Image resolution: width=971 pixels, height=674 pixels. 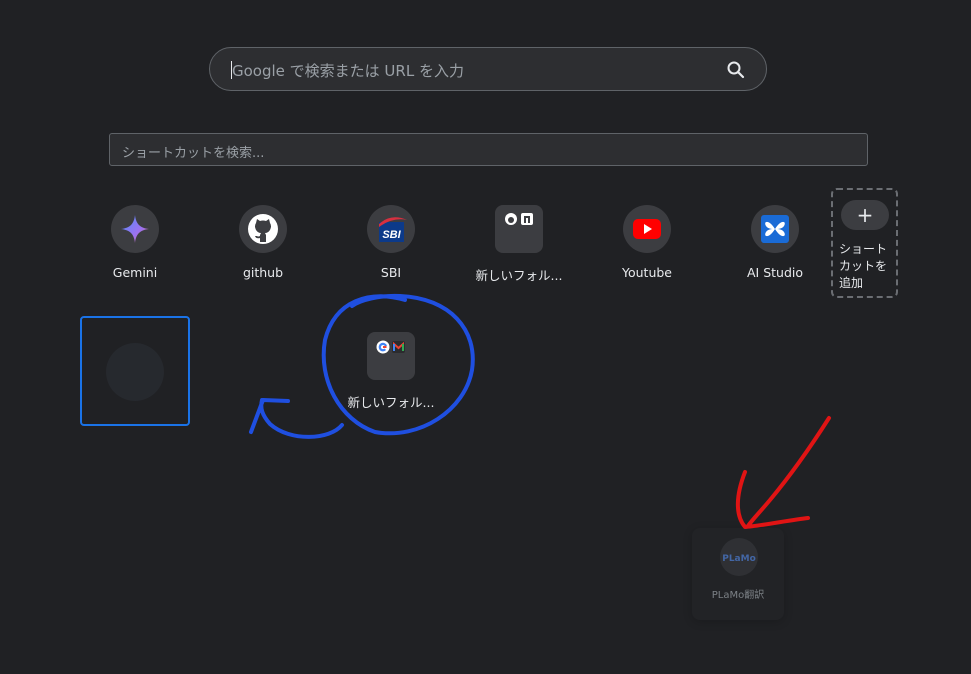 I want to click on drop-target, so click(x=135, y=371).